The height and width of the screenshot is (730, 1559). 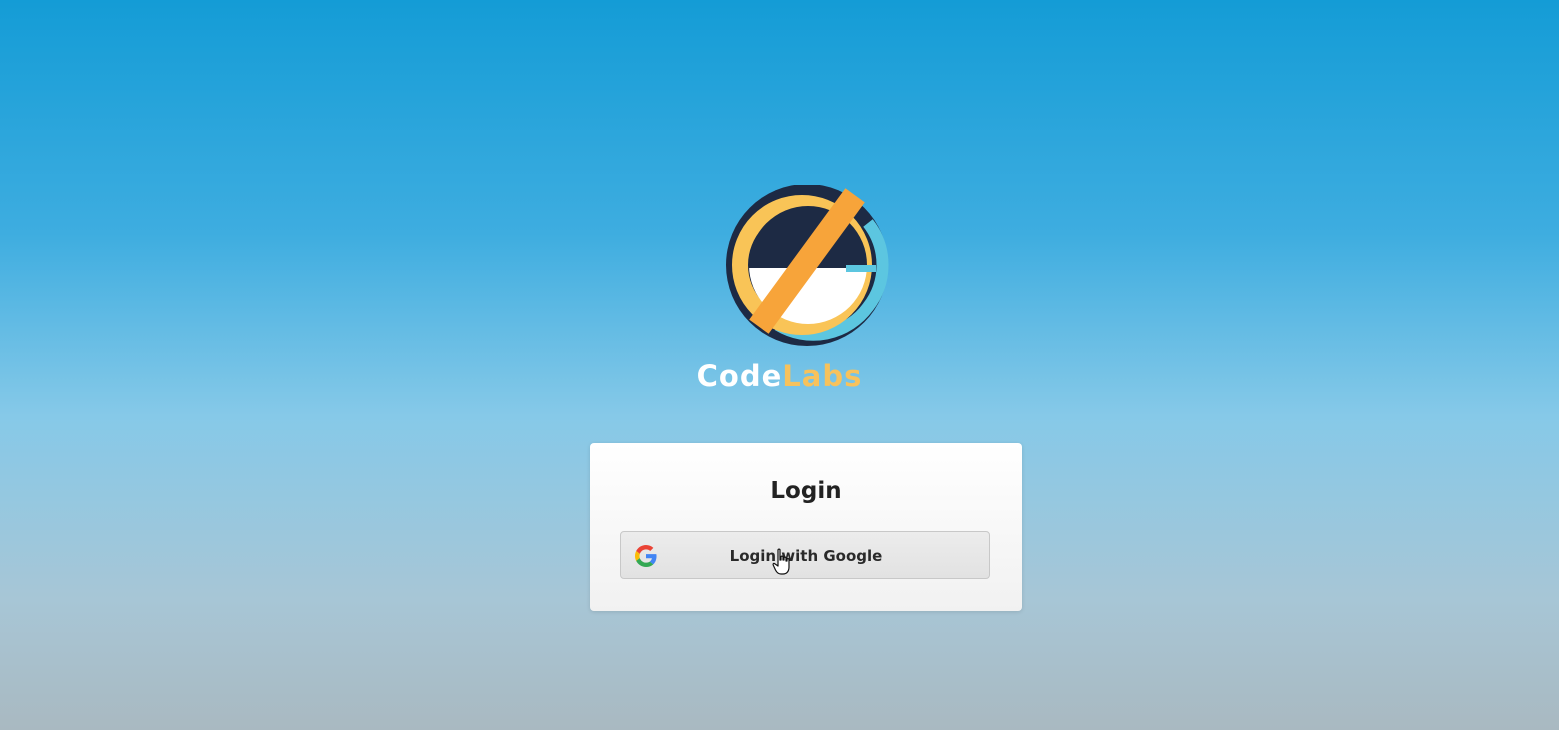 I want to click on brand-name-part2: Labs, so click(x=822, y=376).